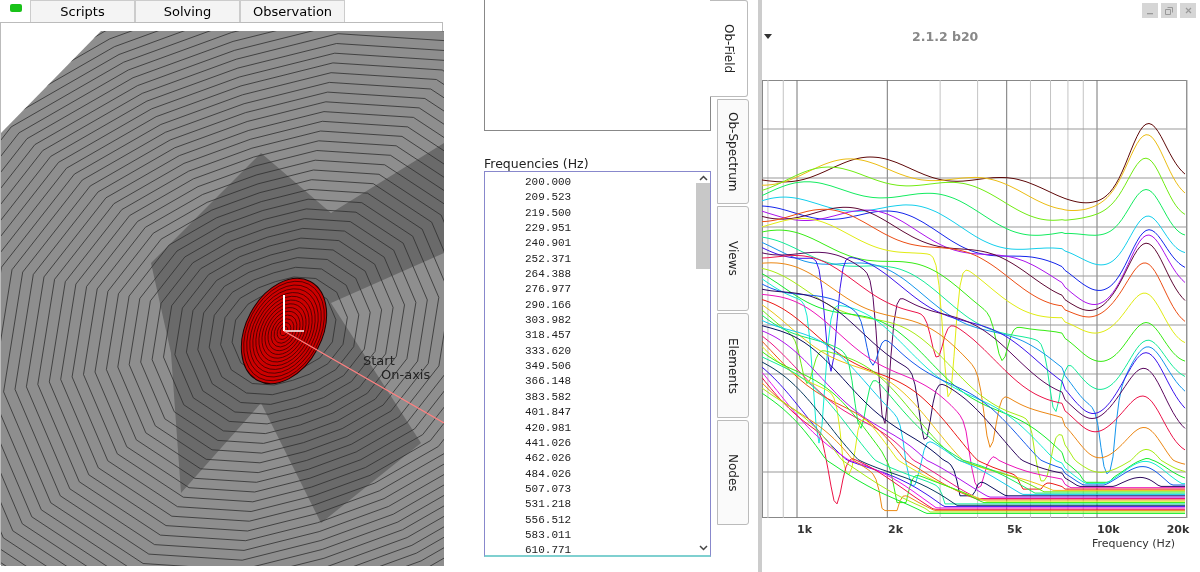 The image size is (1200, 572). Describe the element at coordinates (82, 11) in the screenshot. I see `tab: Scripts` at that location.